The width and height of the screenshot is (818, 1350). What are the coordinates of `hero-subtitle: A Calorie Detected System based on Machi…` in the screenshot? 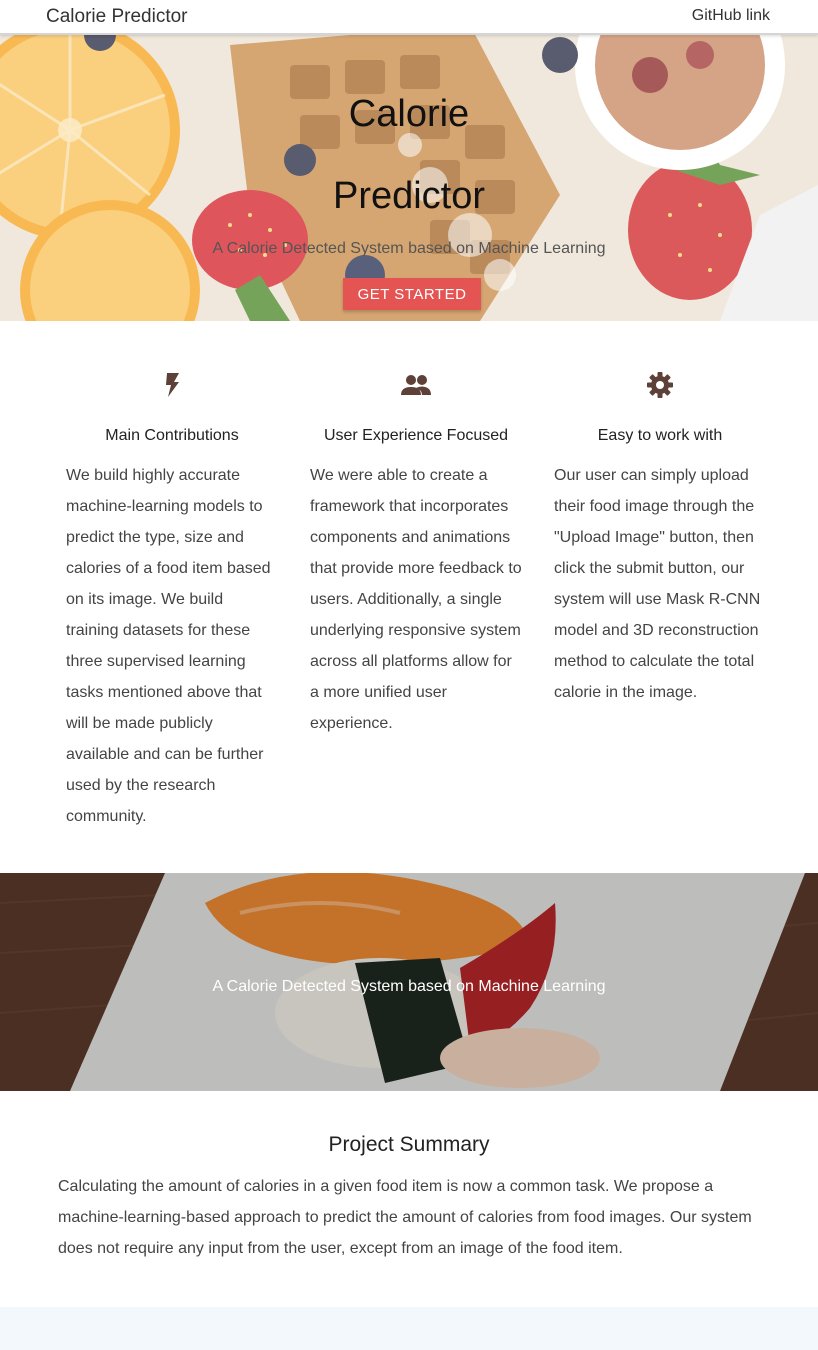 It's located at (409, 248).